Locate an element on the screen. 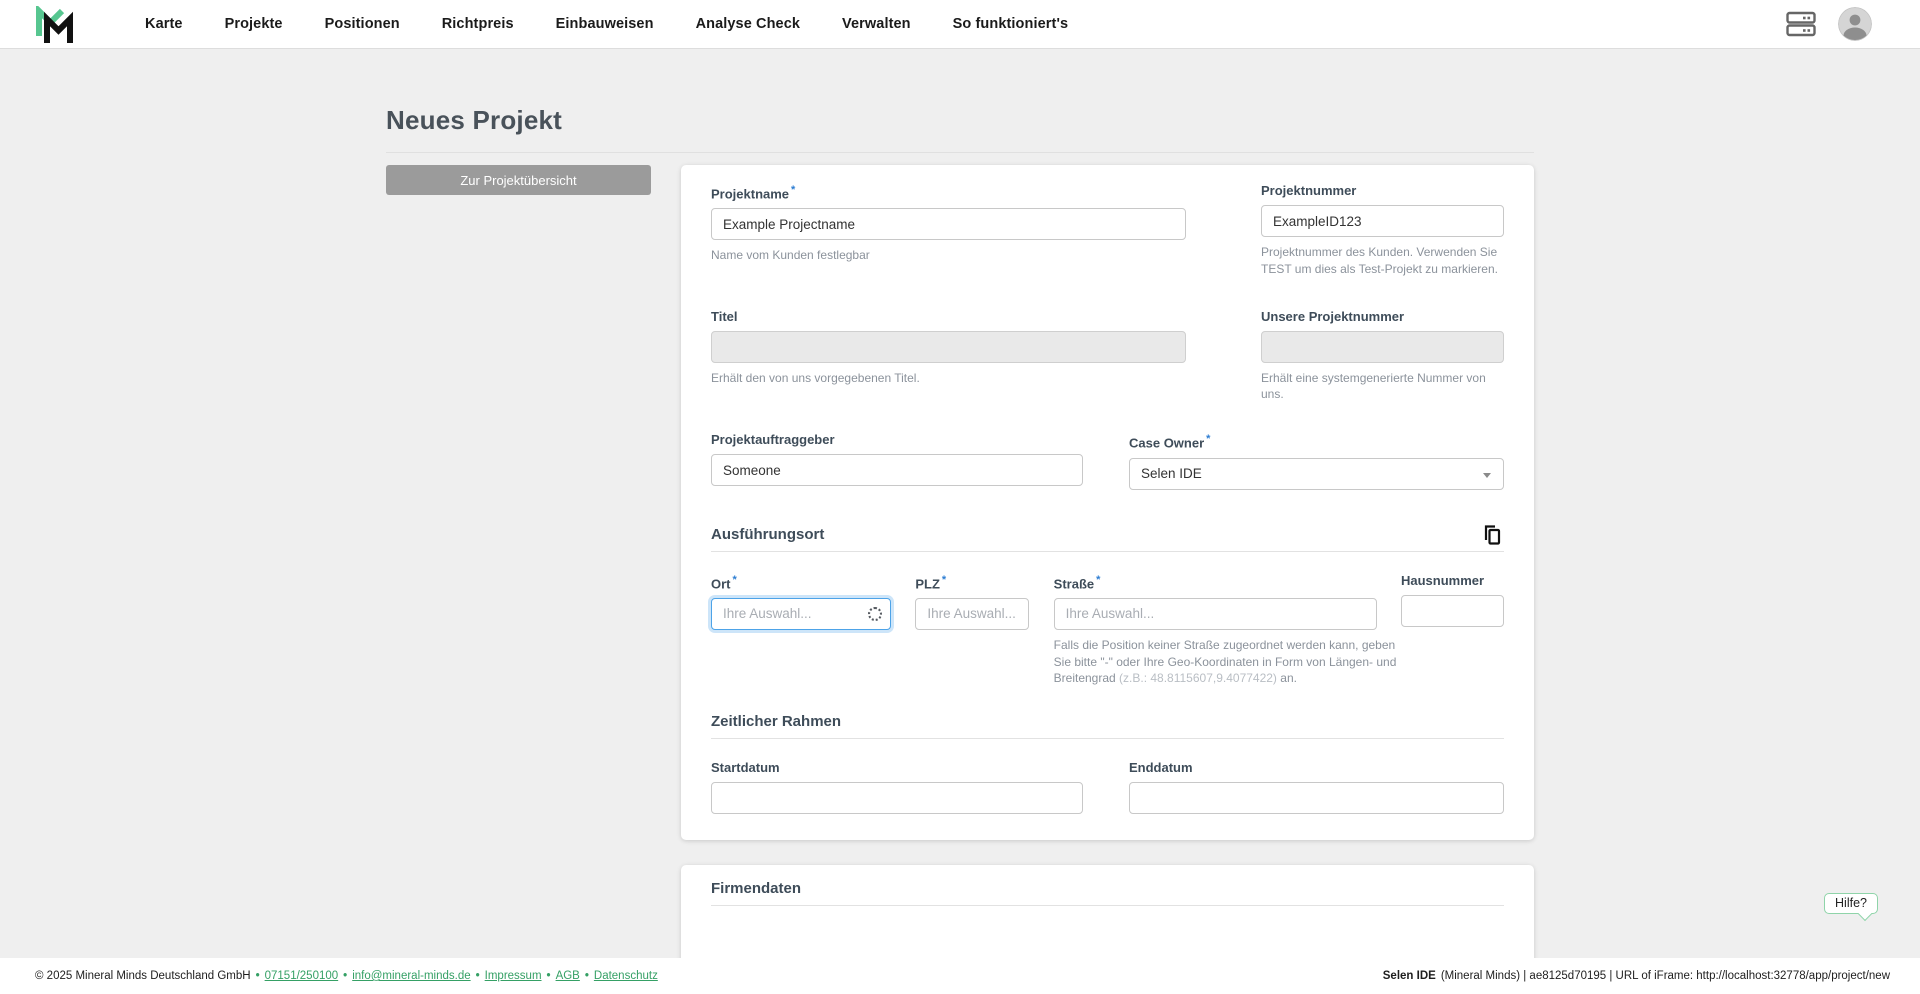 The height and width of the screenshot is (994, 1920). nav-item-richtpreis: Richtpreis is located at coordinates (478, 24).